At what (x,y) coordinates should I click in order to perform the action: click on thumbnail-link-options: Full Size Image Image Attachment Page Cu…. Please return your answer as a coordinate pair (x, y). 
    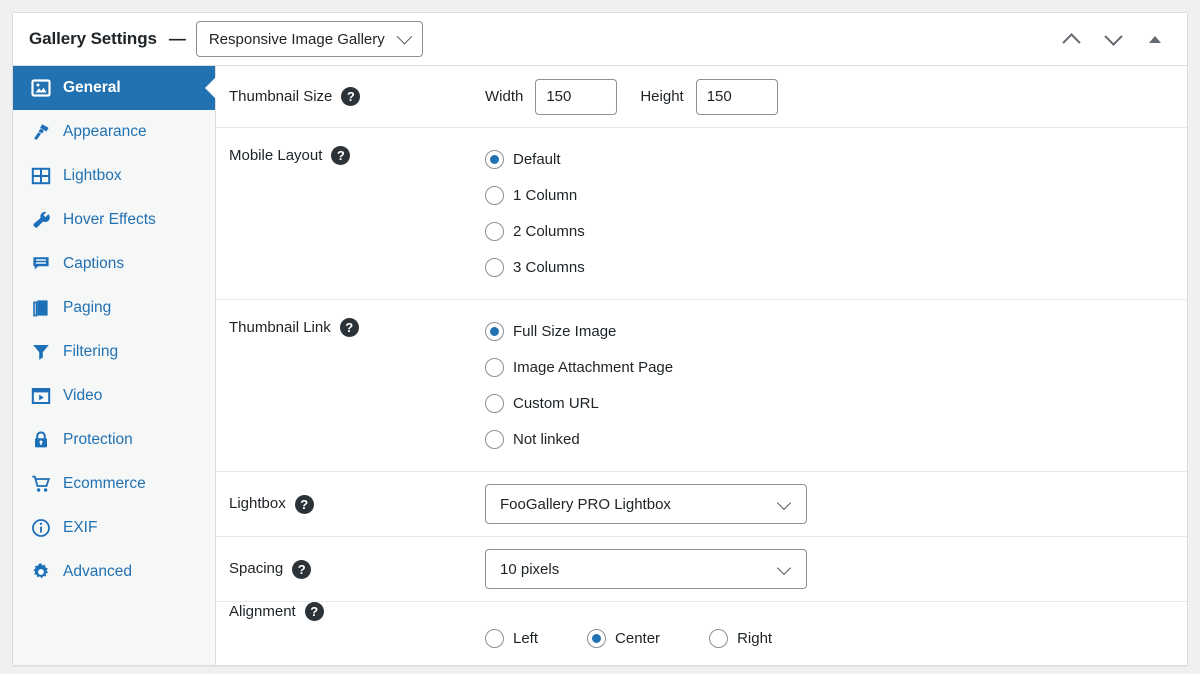
    Looking at the image, I should click on (836, 385).